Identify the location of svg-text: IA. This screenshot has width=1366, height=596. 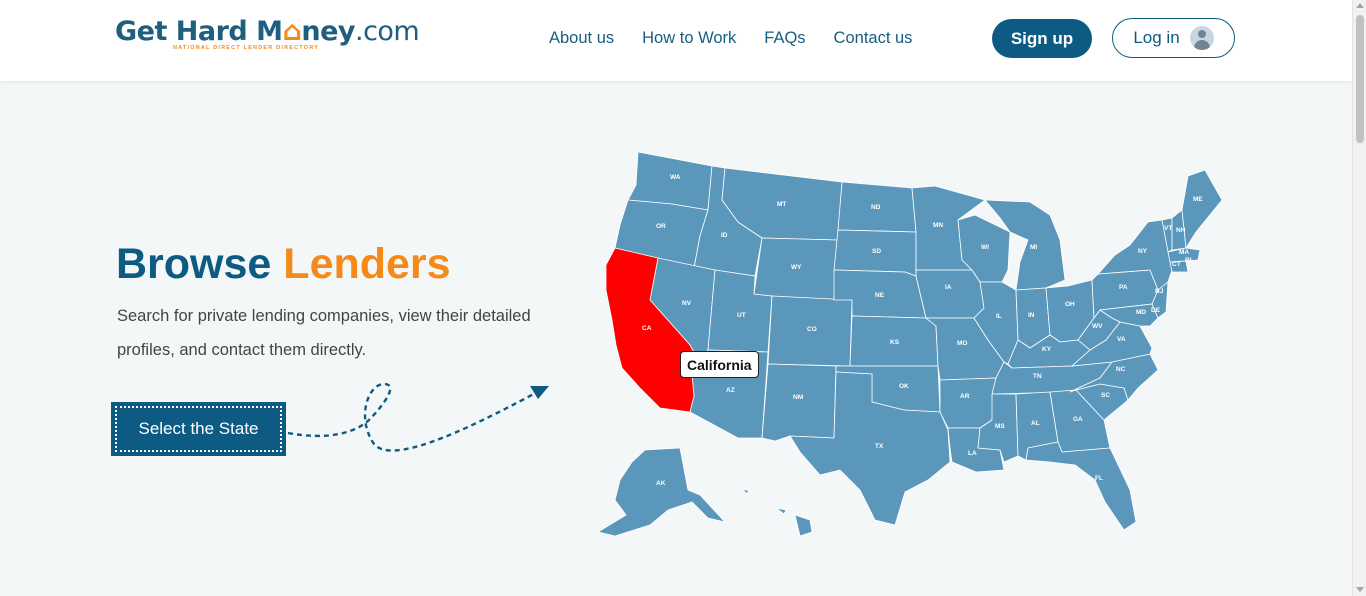
(948, 287).